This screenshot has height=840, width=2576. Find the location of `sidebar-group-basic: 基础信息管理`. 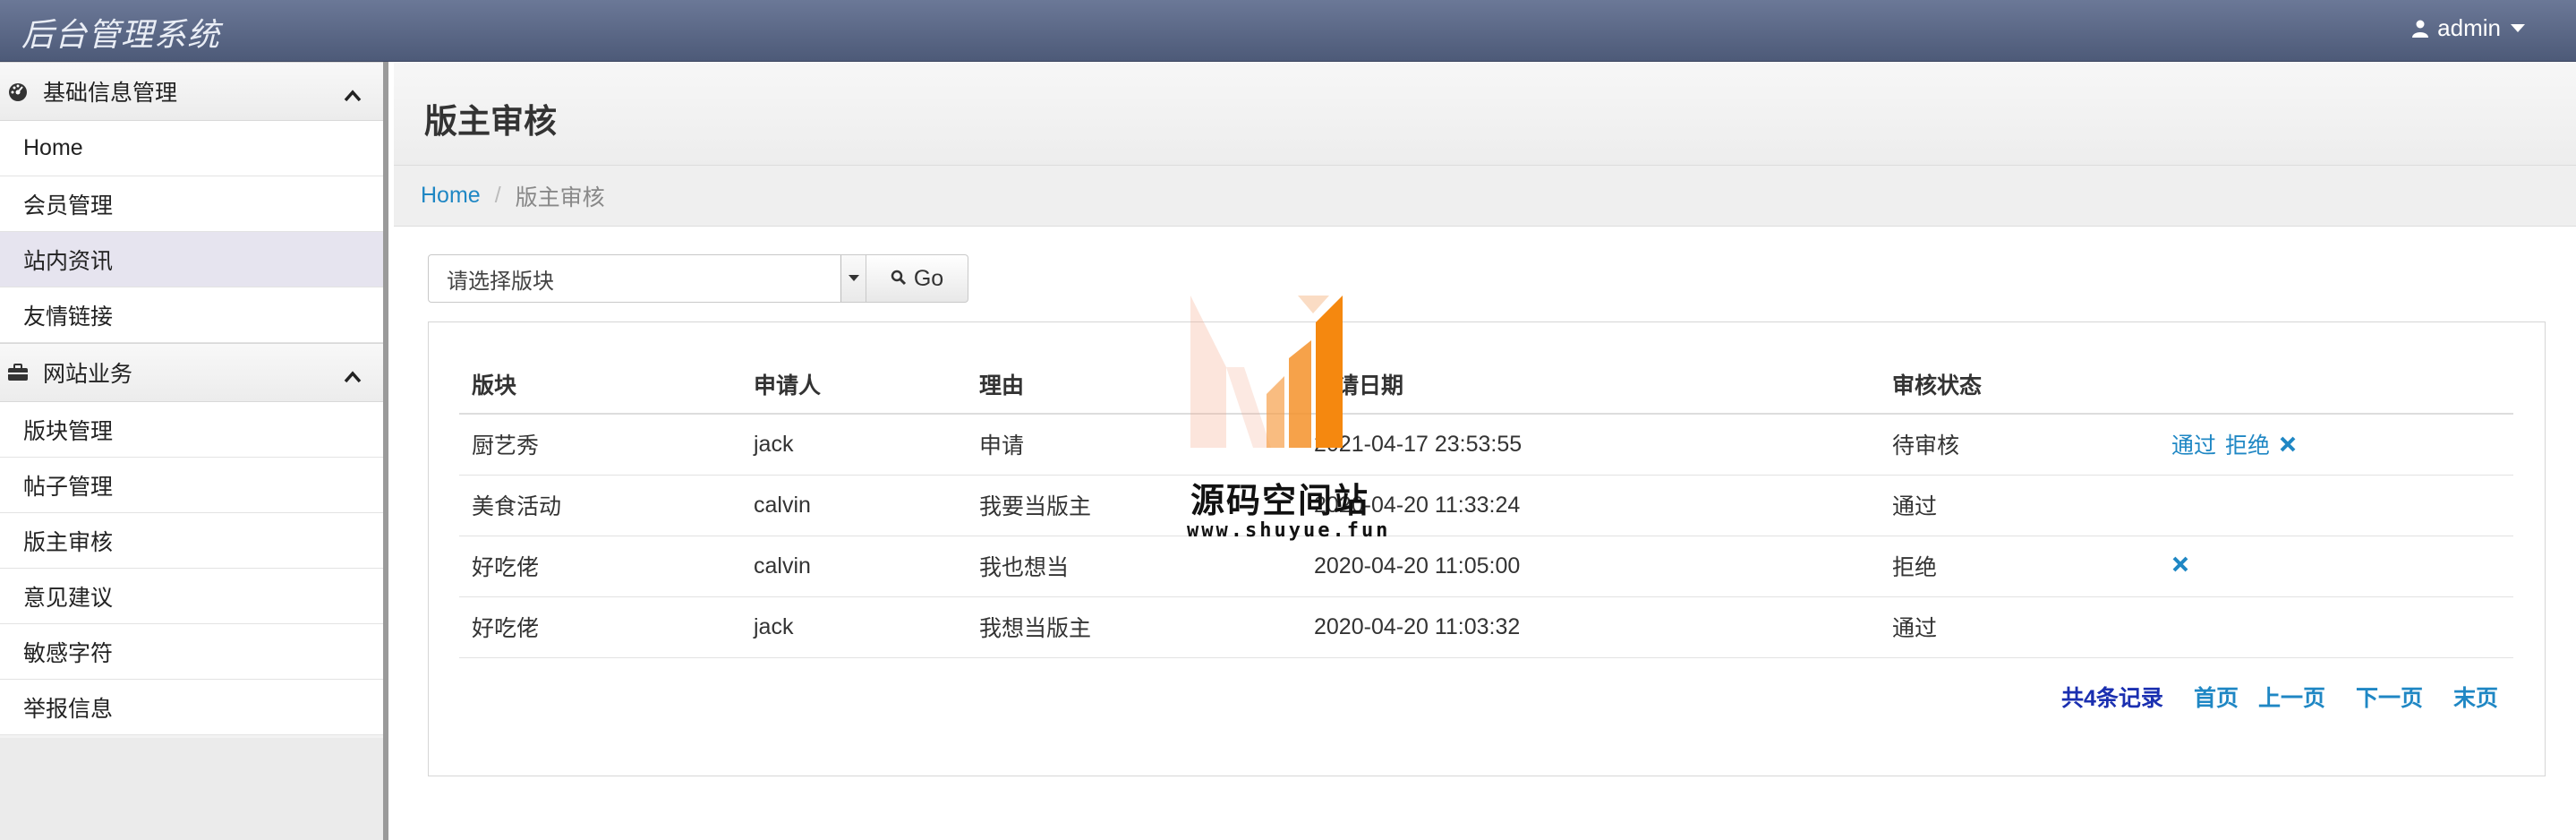

sidebar-group-basic: 基础信息管理 is located at coordinates (191, 91).